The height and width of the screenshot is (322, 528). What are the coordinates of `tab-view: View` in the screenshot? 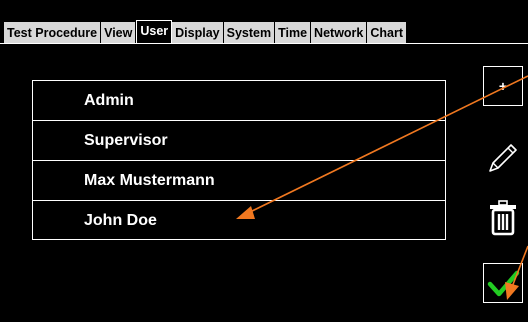 It's located at (119, 33).